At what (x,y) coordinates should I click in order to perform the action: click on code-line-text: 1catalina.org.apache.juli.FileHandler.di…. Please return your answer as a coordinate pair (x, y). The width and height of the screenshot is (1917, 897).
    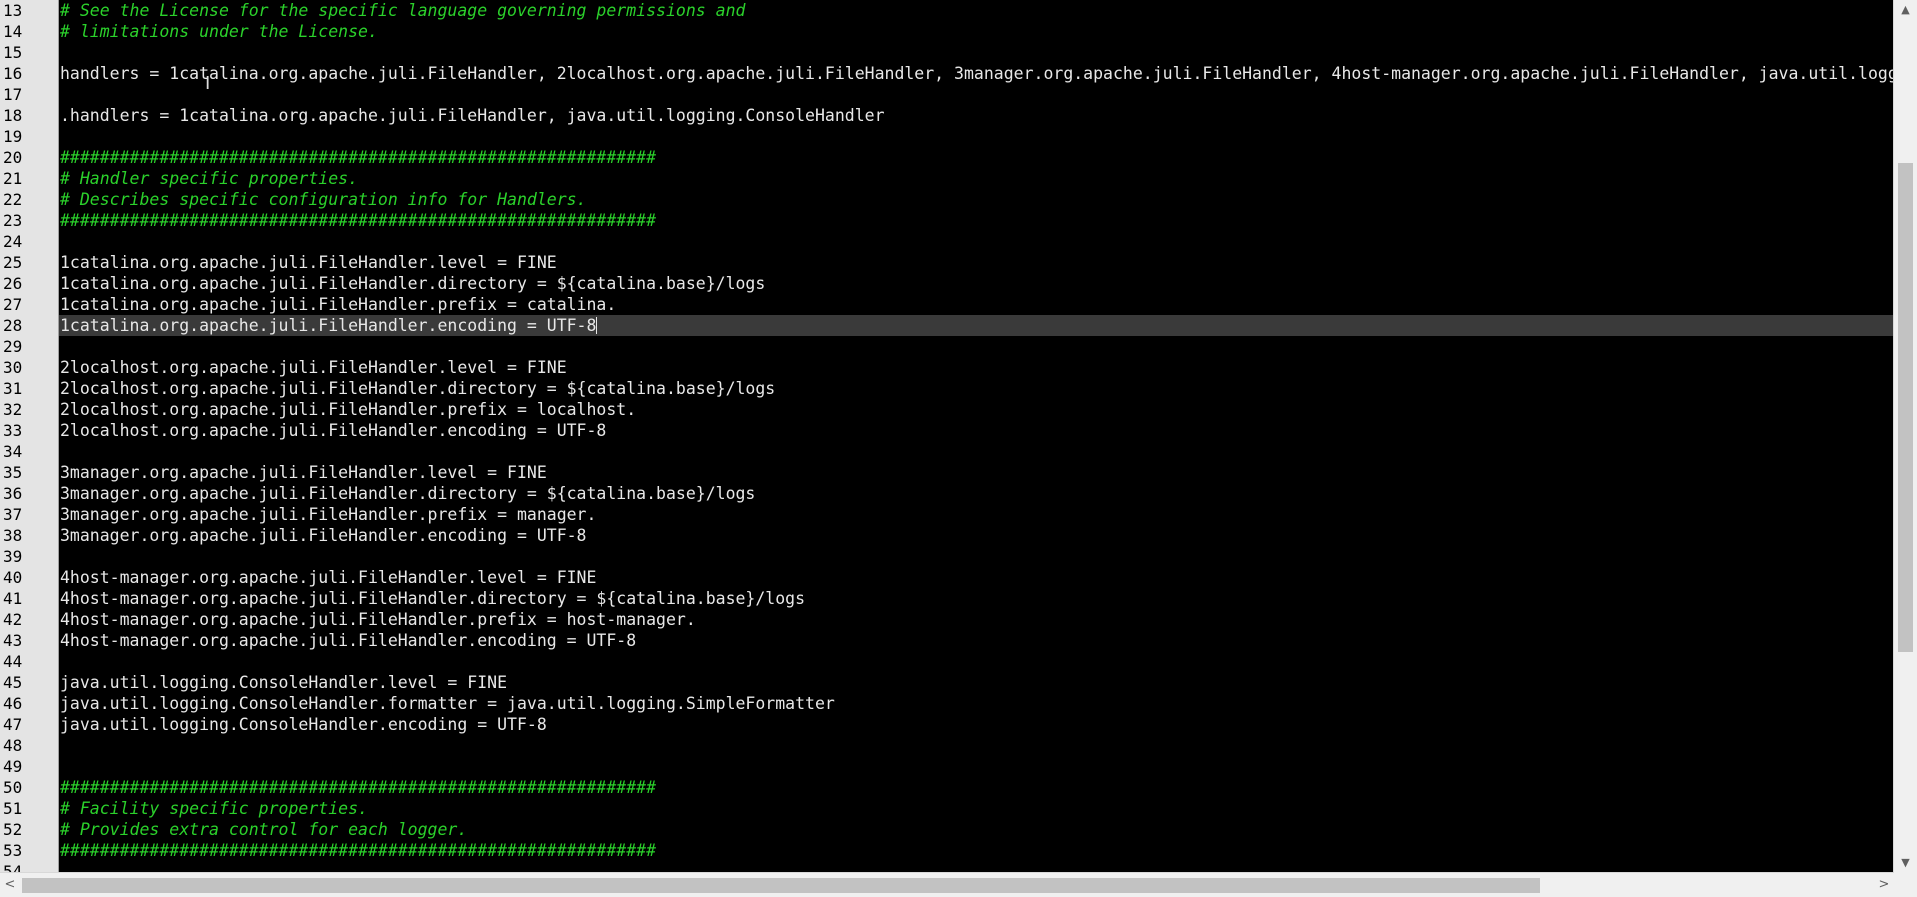
    Looking at the image, I should click on (413, 283).